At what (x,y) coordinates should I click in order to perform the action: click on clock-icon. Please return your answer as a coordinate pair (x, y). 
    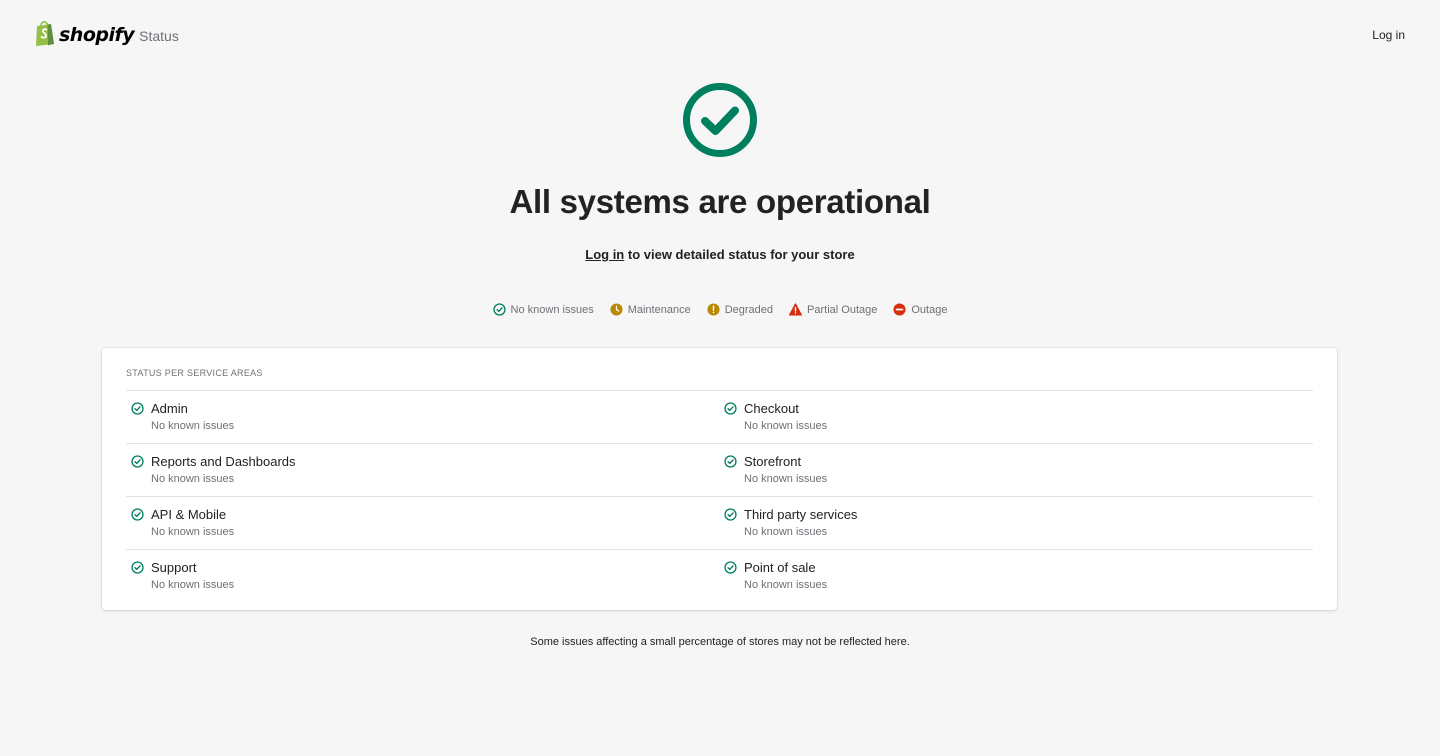
    Looking at the image, I should click on (616, 309).